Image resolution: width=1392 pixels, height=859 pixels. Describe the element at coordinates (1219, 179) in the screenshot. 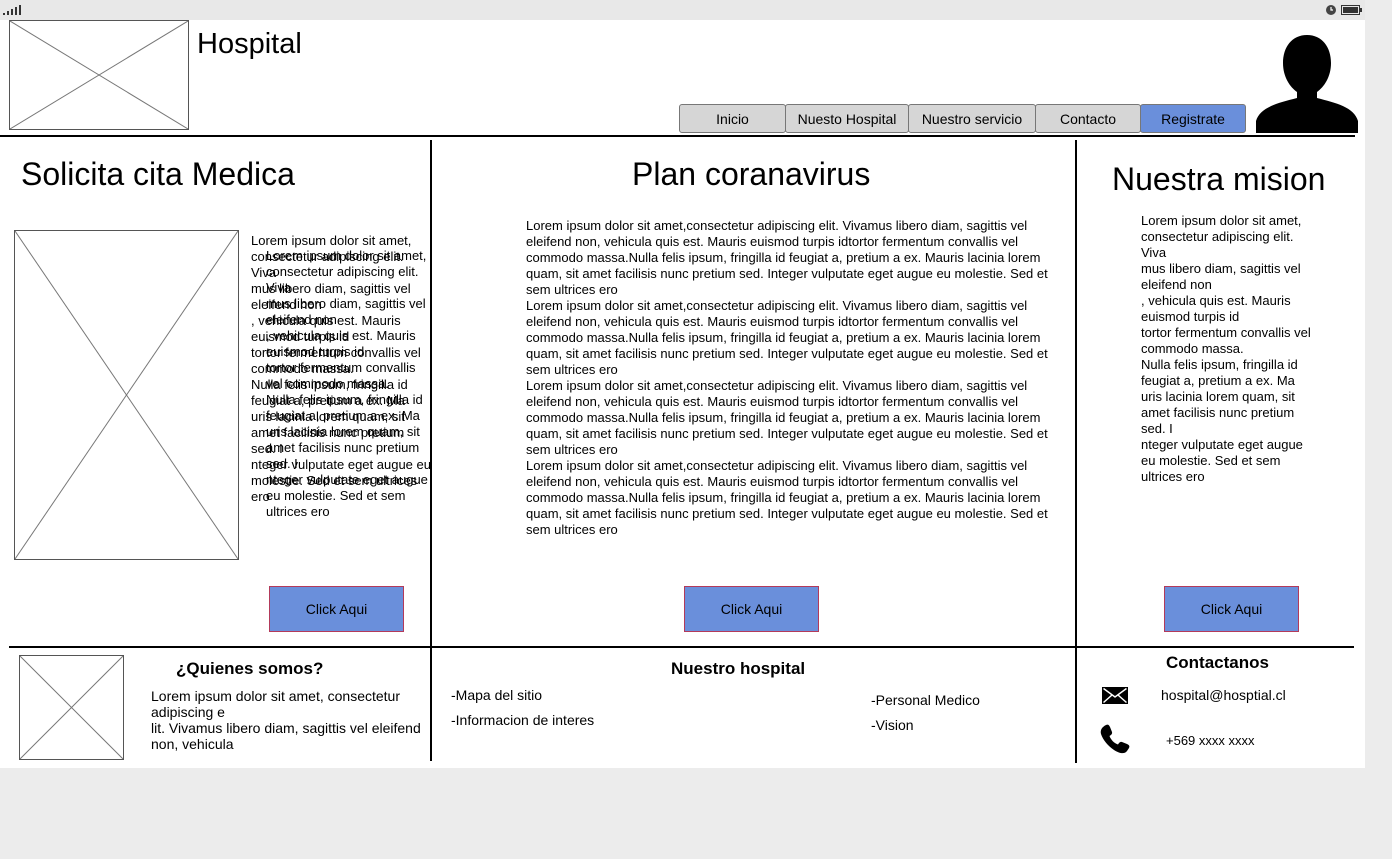

I see `mision-title: Nuestra mision` at that location.